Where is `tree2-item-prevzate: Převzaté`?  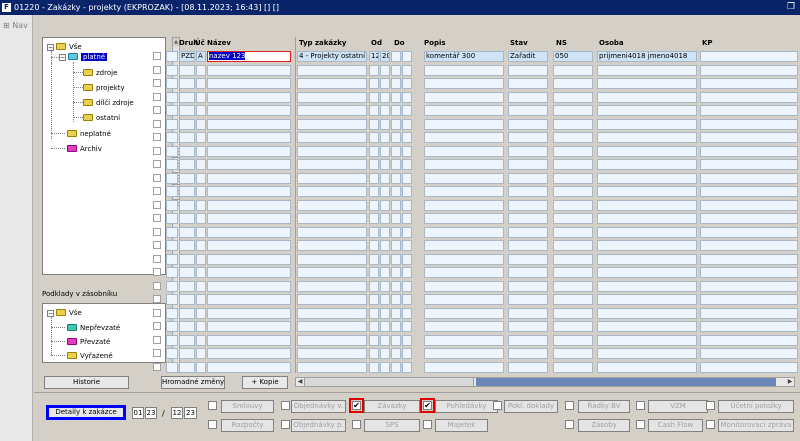 tree2-item-prevzate: Převzaté is located at coordinates (88, 342).